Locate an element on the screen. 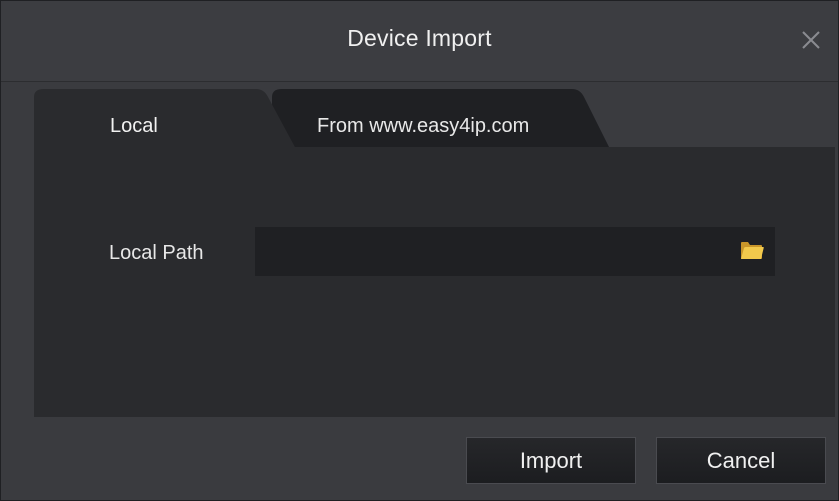  cancel-button: Cancel is located at coordinates (741, 460).